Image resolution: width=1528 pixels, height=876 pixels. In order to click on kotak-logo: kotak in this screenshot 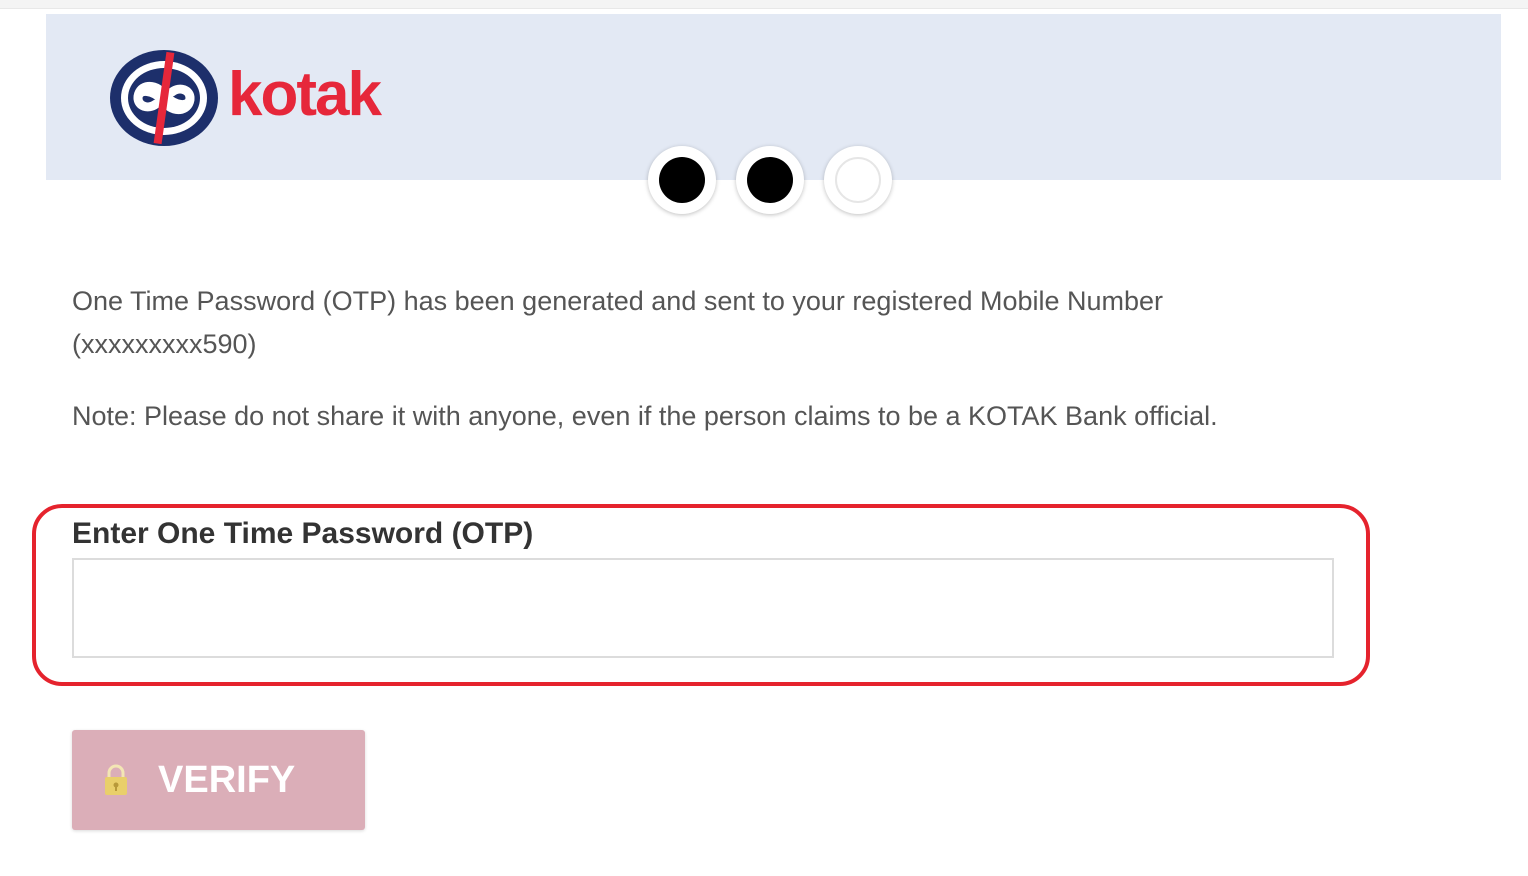, I will do `click(245, 98)`.